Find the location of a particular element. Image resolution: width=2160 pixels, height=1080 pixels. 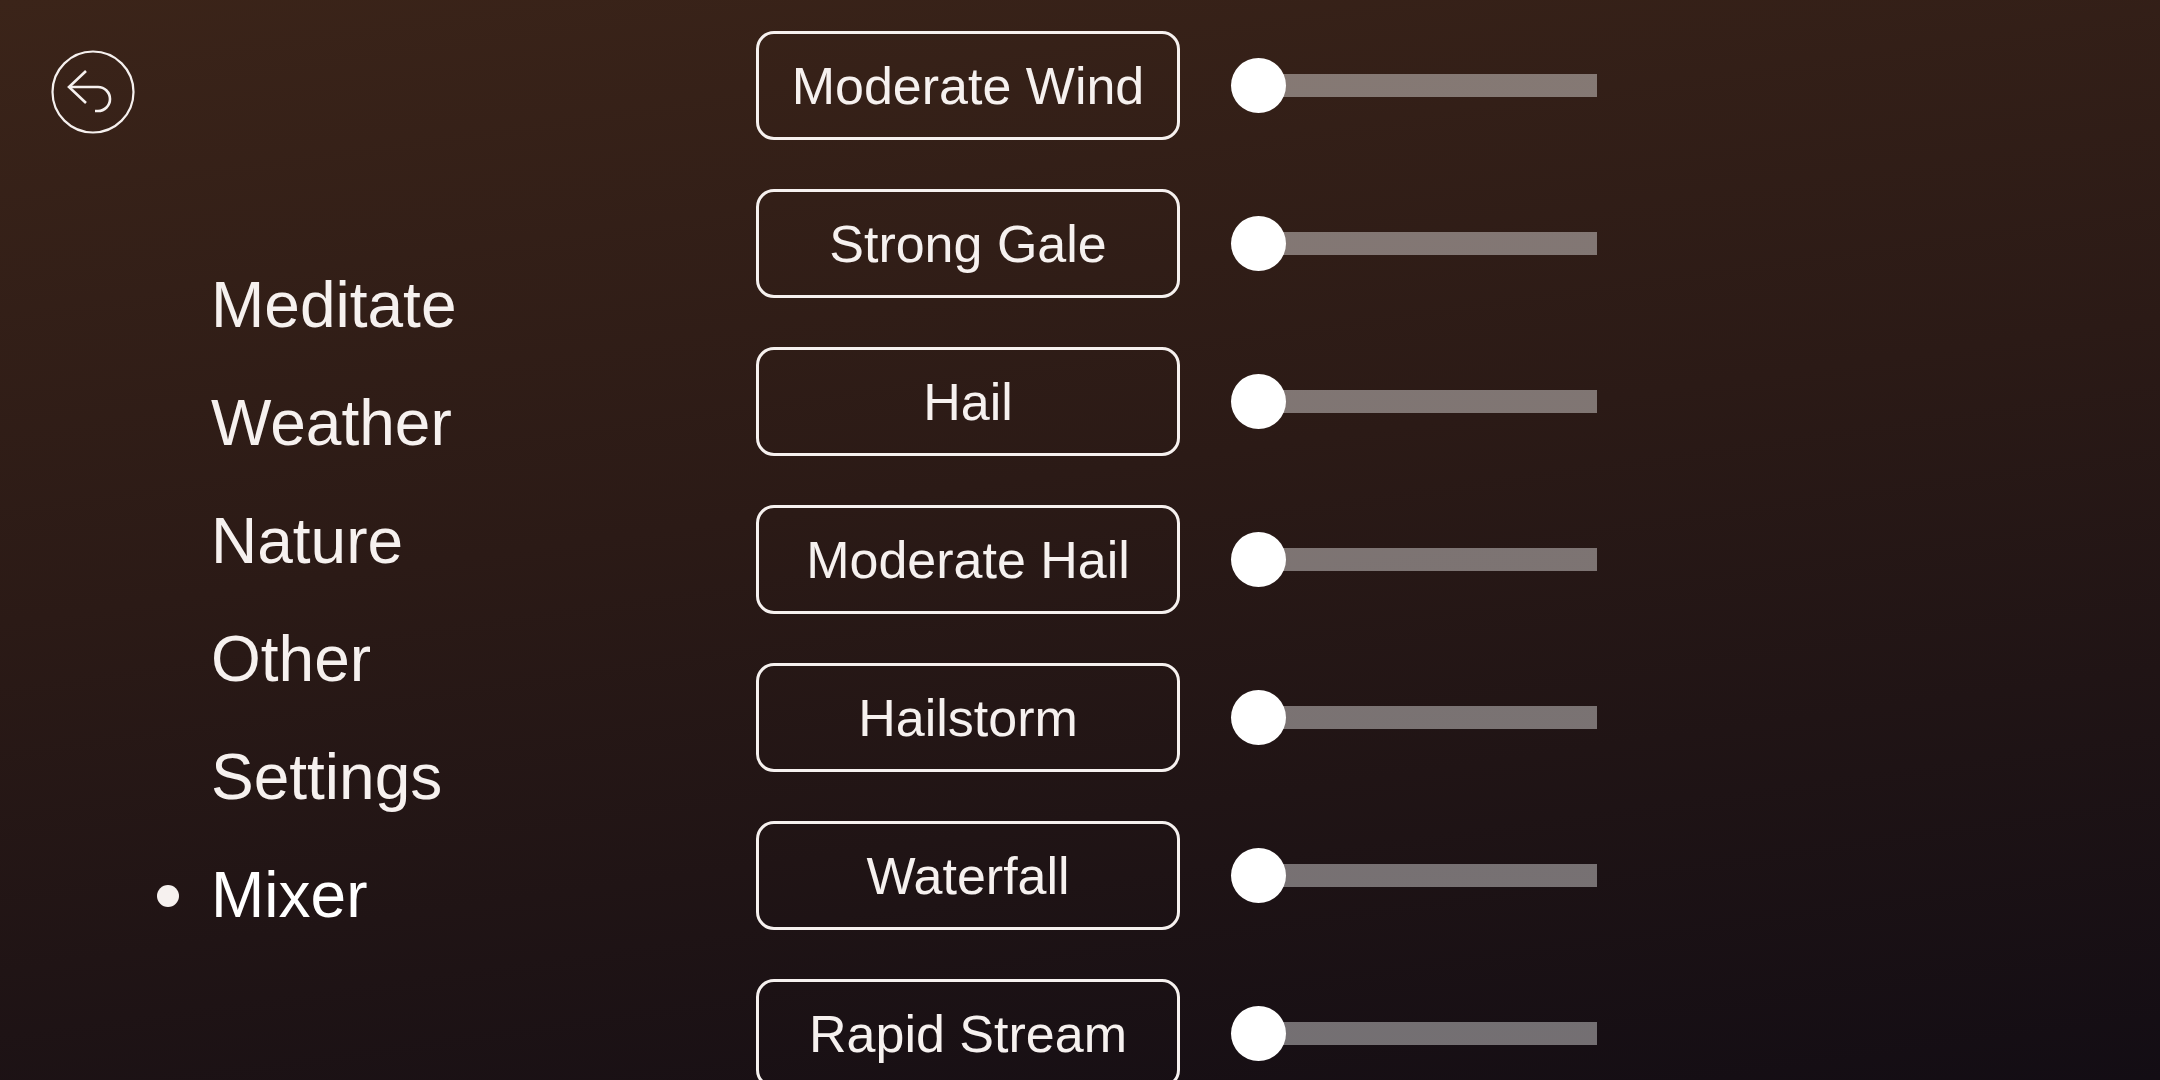

sound-button: Strong Gale is located at coordinates (968, 243).